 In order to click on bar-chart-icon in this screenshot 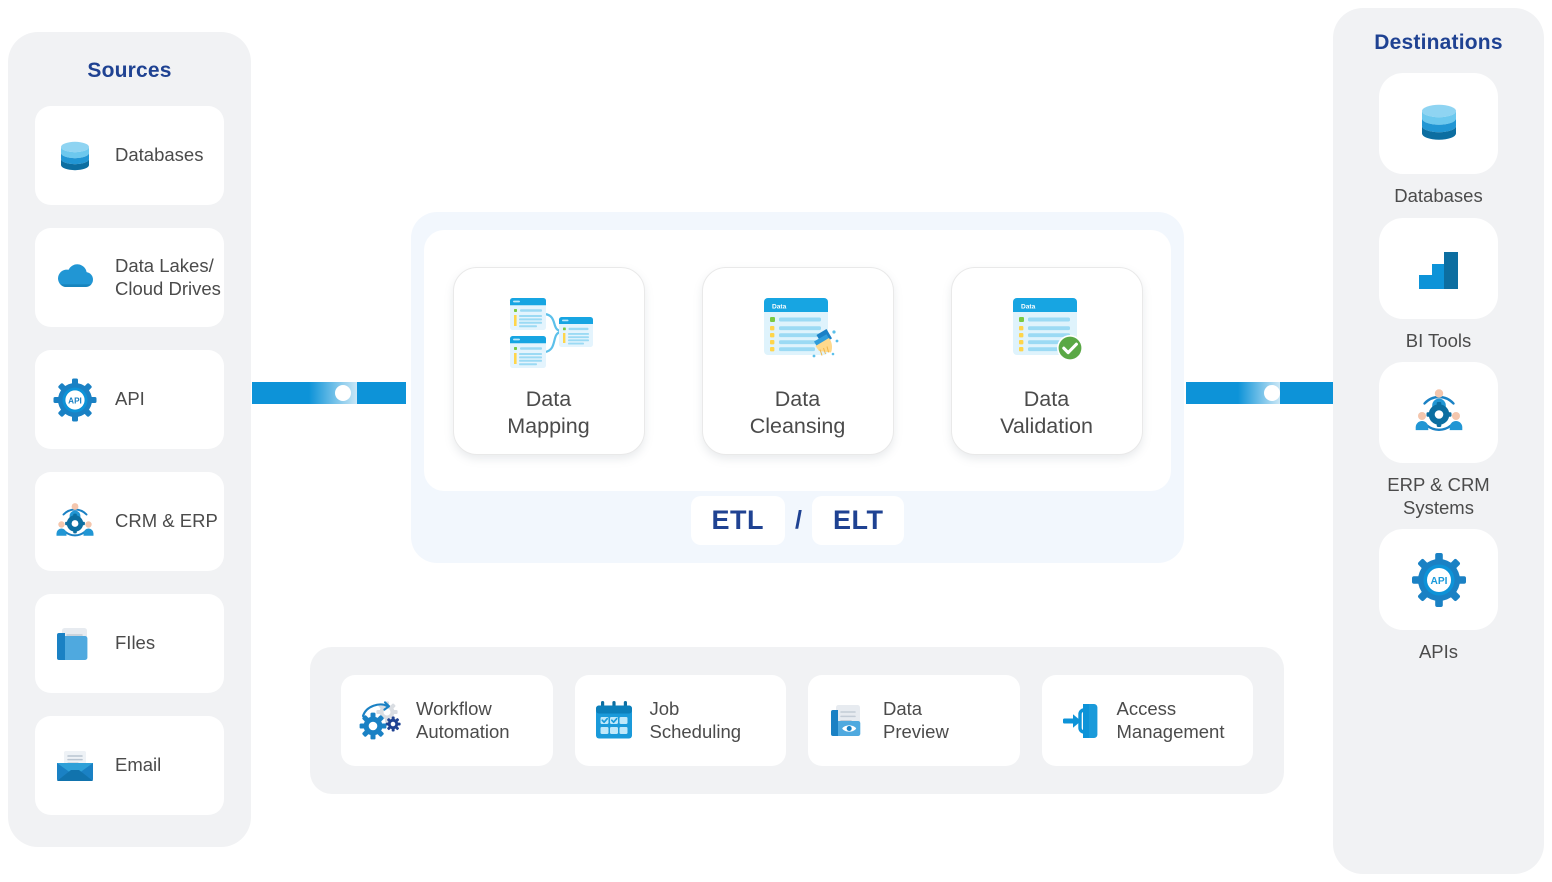, I will do `click(1439, 268)`.